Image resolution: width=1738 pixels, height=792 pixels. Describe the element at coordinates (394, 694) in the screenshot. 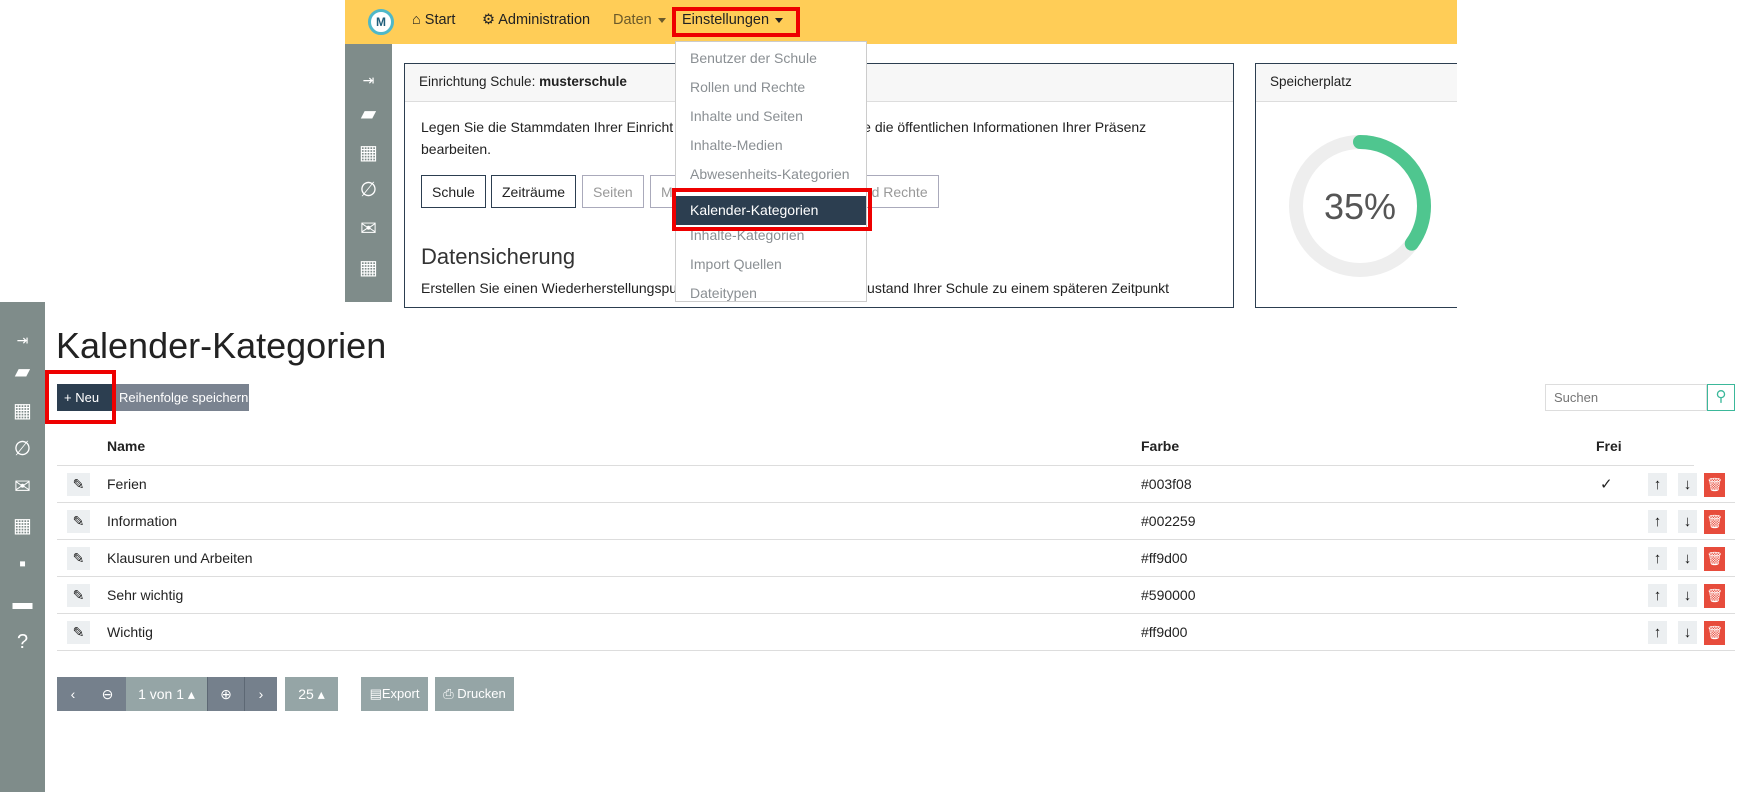

I see `export-button: ▤Export` at that location.